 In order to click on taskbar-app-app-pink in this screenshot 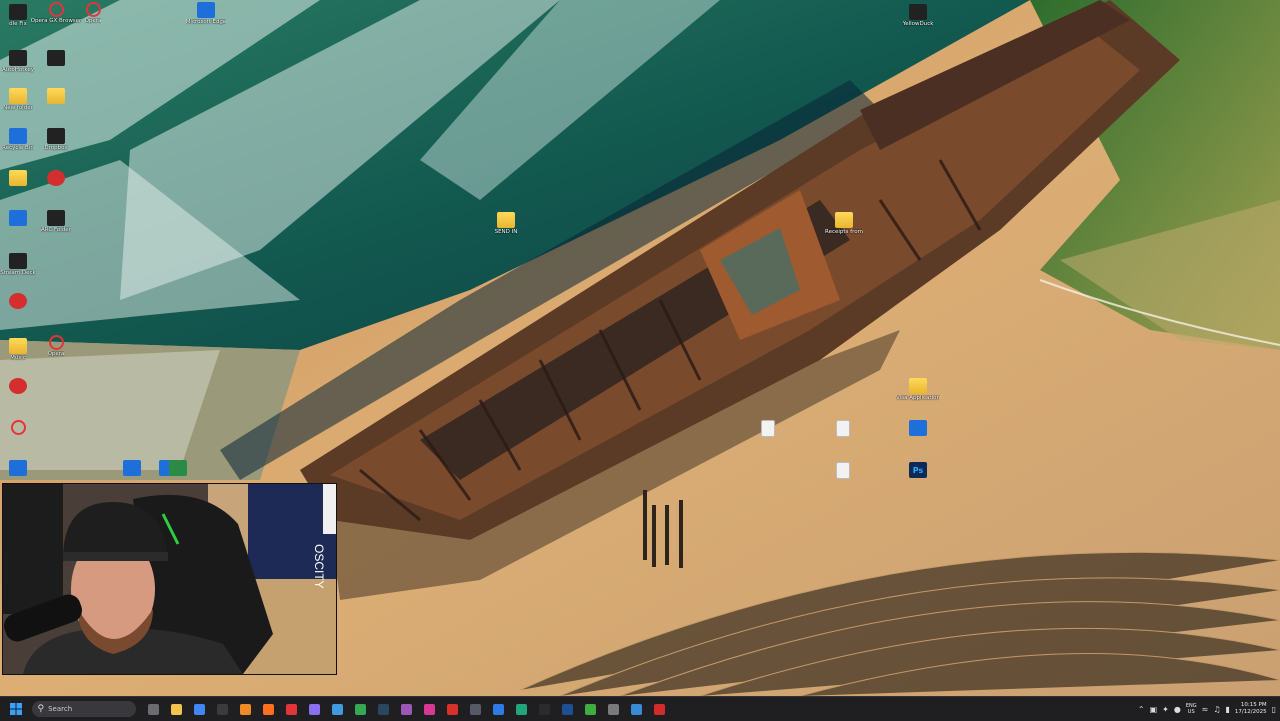, I will do `click(429, 709)`.